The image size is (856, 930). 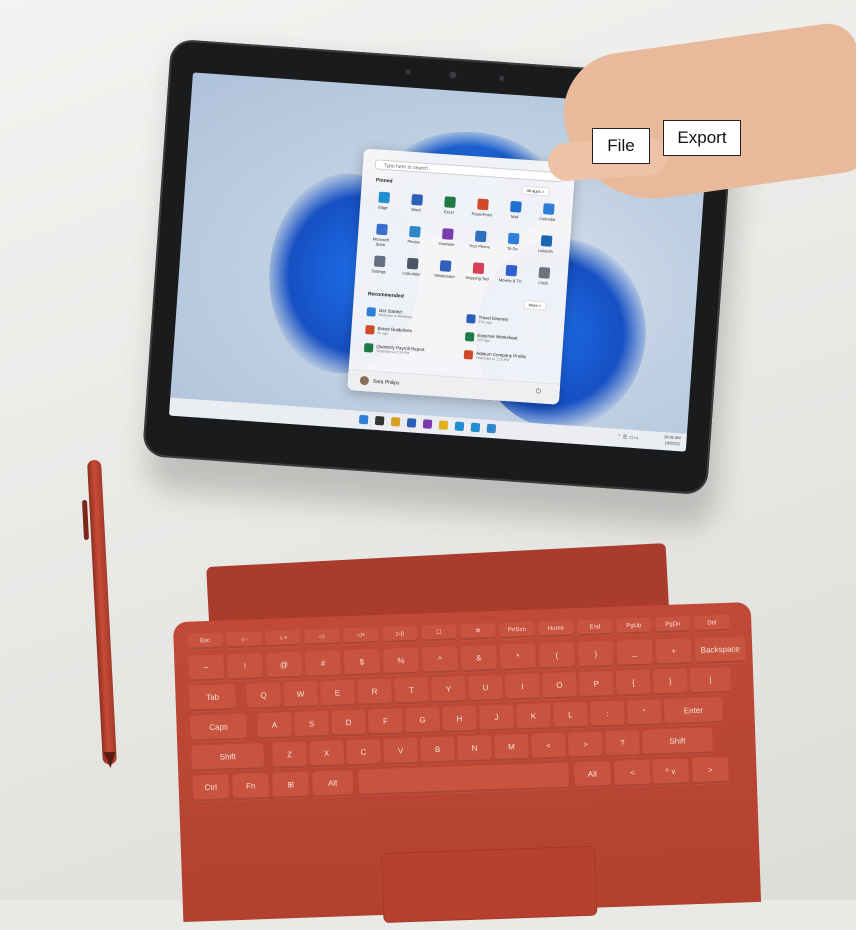 What do you see at coordinates (291, 785) in the screenshot?
I see `key: ⊞` at bounding box center [291, 785].